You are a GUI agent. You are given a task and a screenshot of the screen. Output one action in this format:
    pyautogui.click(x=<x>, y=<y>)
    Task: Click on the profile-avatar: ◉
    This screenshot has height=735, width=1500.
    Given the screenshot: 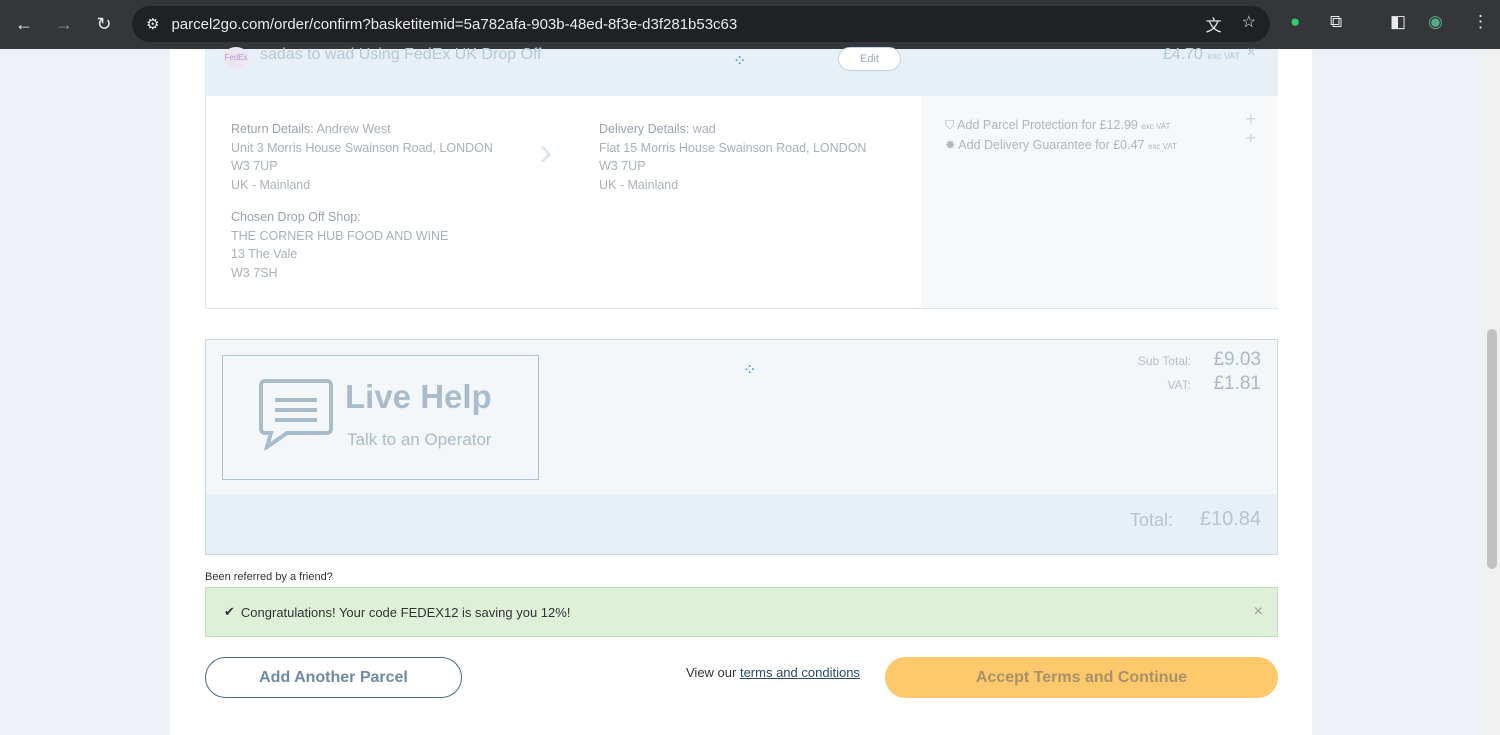 What is the action you would take?
    pyautogui.click(x=1435, y=22)
    